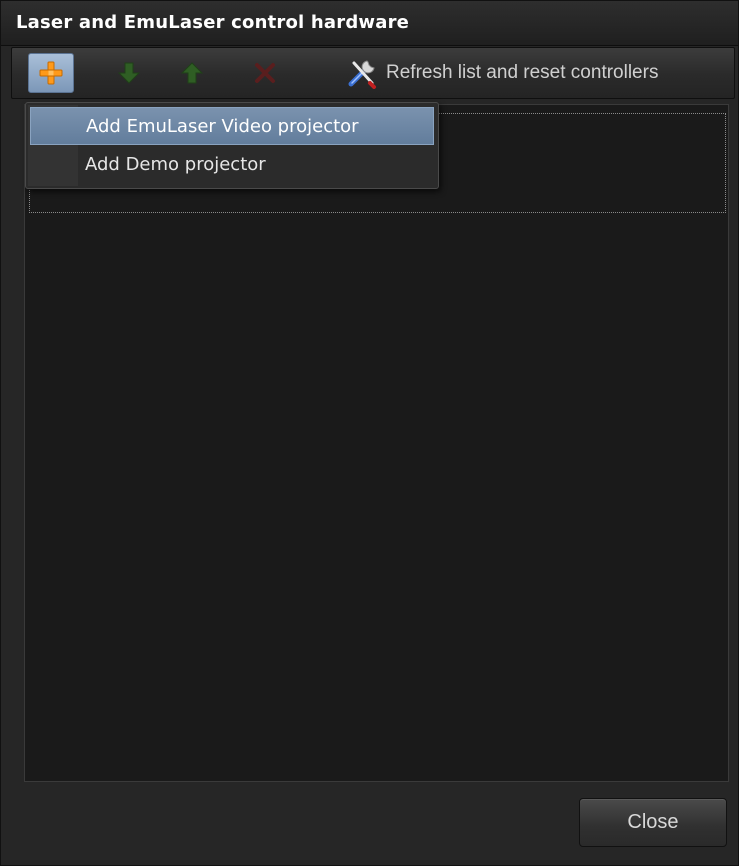 The width and height of the screenshot is (739, 866). Describe the element at coordinates (362, 74) in the screenshot. I see `tools-icon` at that location.